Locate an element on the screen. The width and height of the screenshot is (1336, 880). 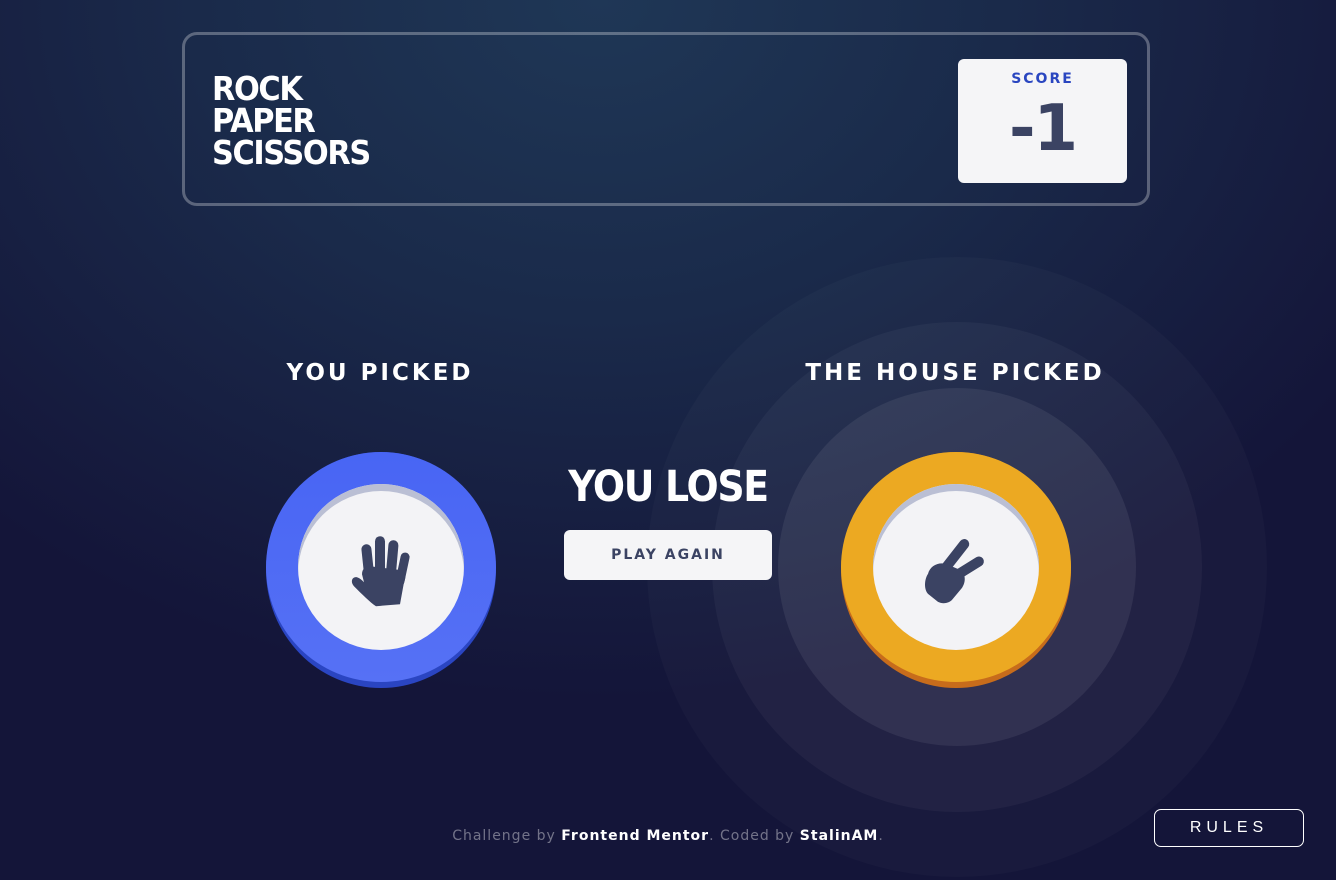
hand-scissors-icon is located at coordinates (954, 571).